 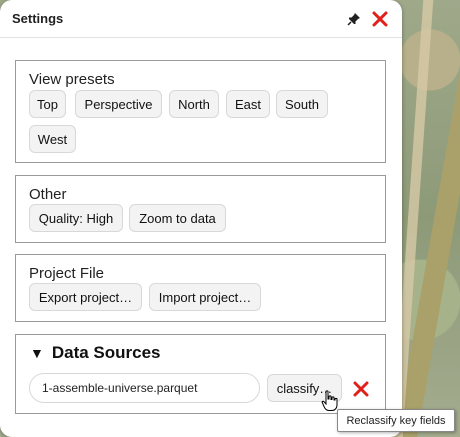 I want to click on panel-title: Settings, so click(x=38, y=18).